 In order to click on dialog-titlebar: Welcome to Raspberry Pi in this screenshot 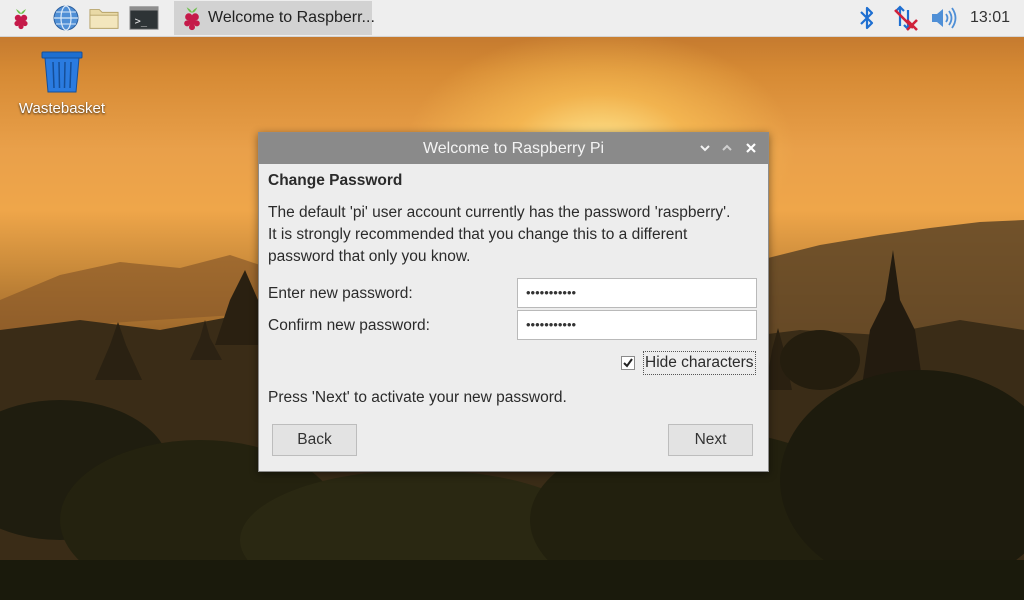, I will do `click(513, 148)`.